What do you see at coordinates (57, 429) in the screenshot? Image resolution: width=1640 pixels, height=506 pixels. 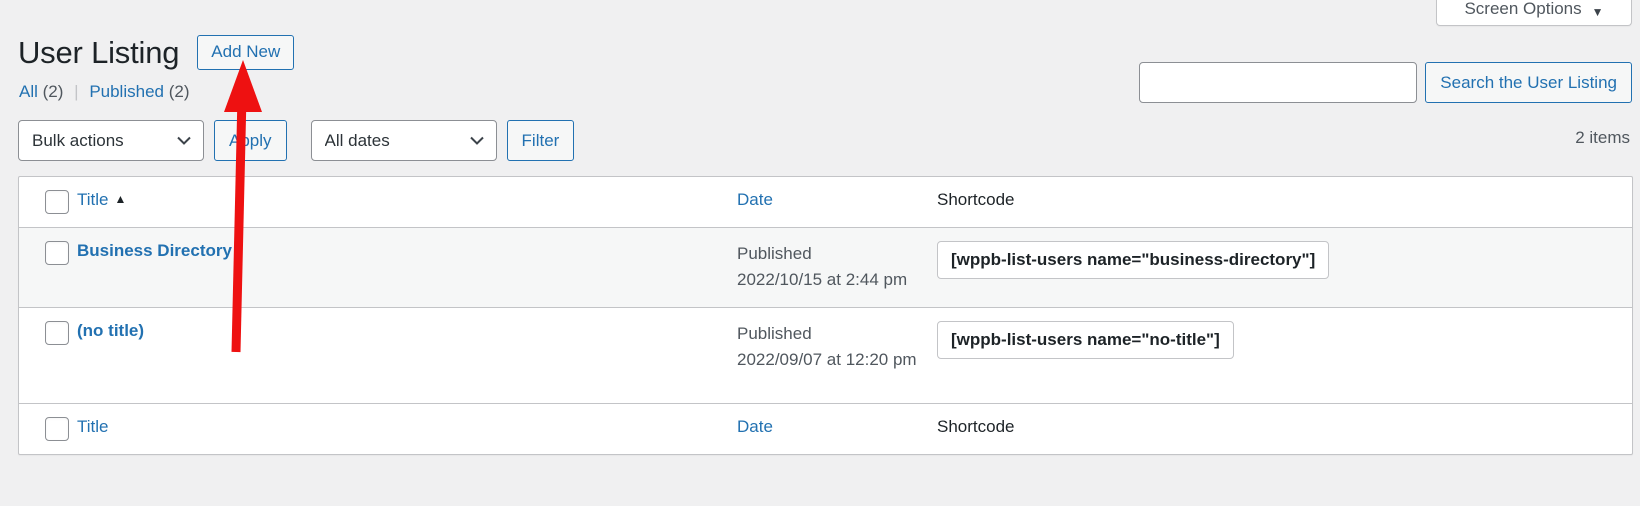 I see `select-all-checkbox-footer` at bounding box center [57, 429].